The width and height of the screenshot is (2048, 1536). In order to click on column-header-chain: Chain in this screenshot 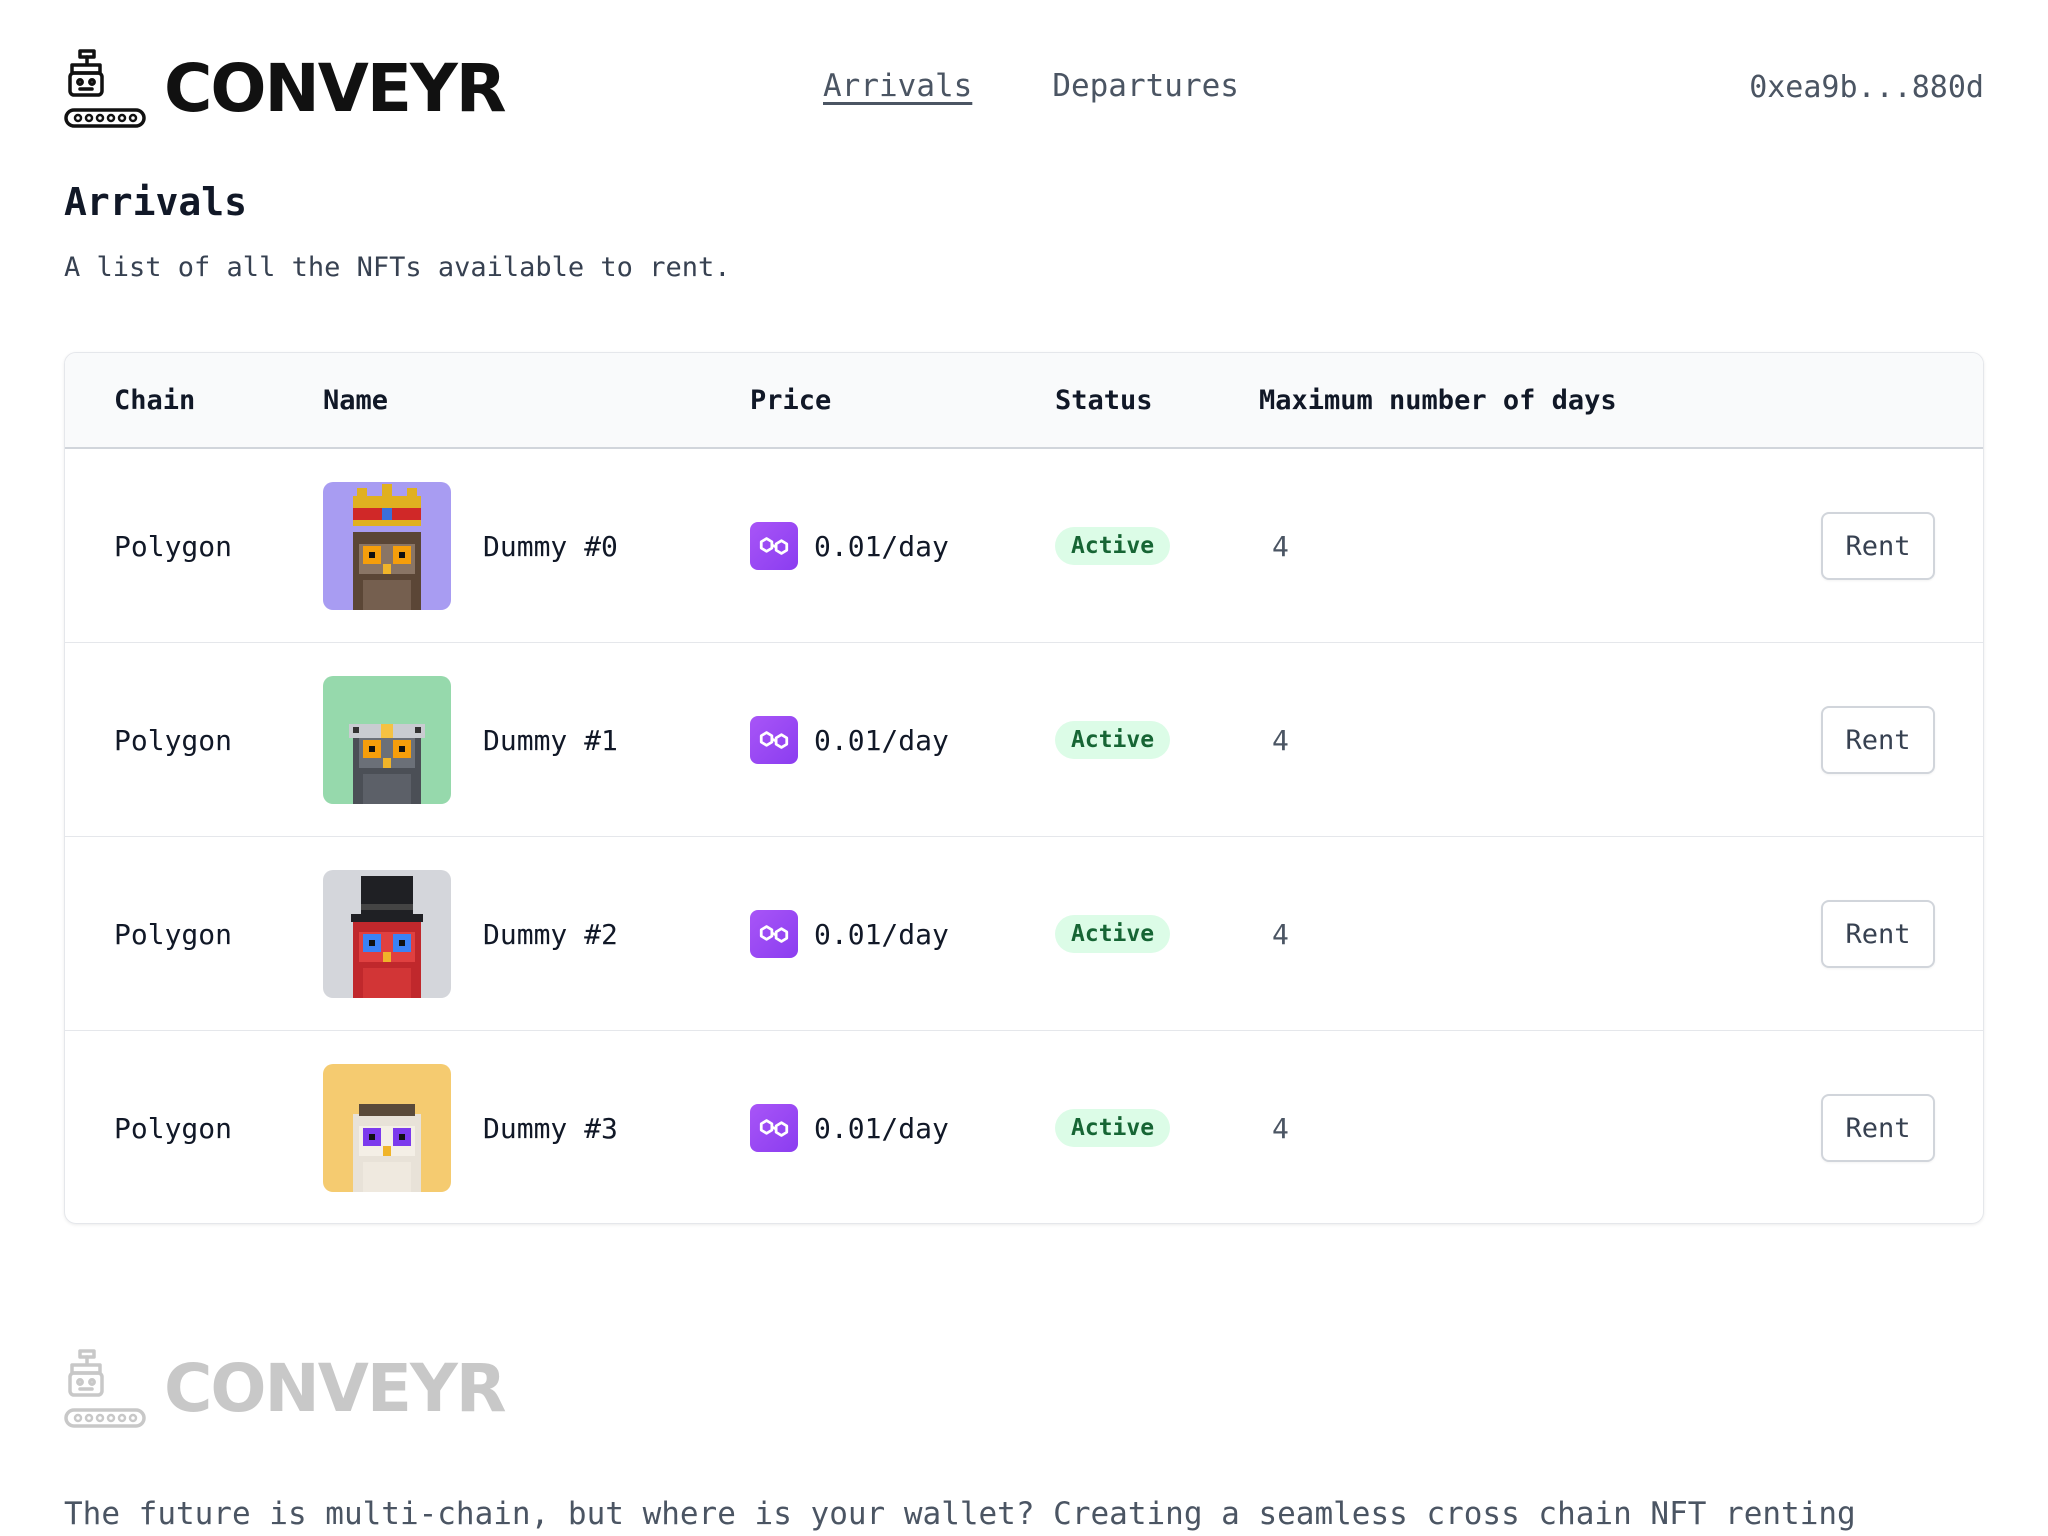, I will do `click(155, 400)`.